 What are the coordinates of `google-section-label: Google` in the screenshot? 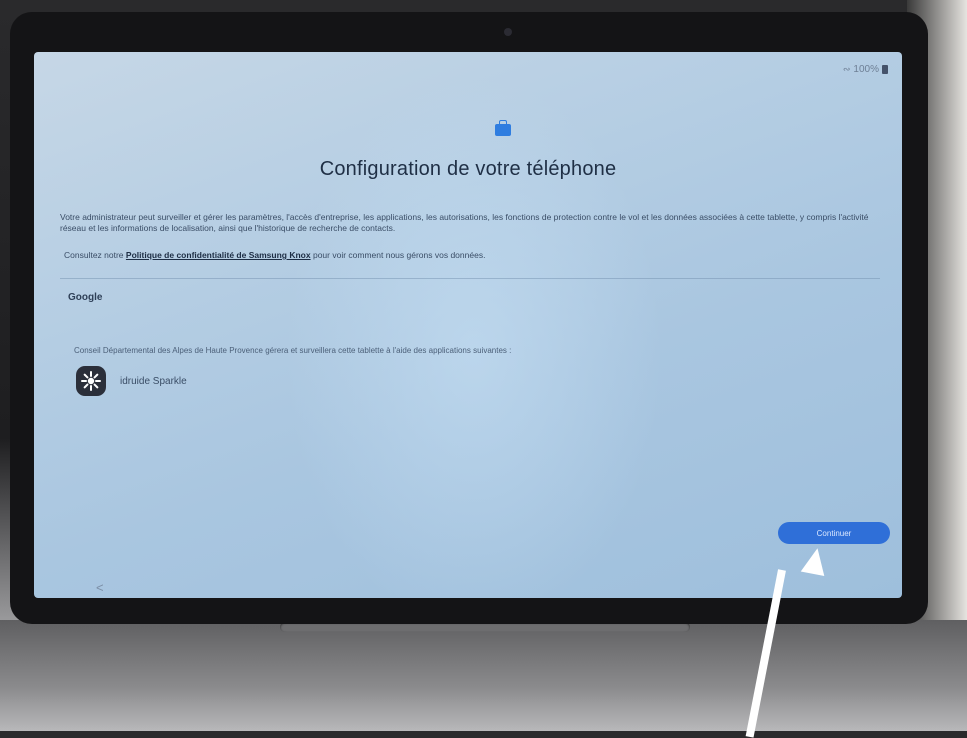 It's located at (85, 297).